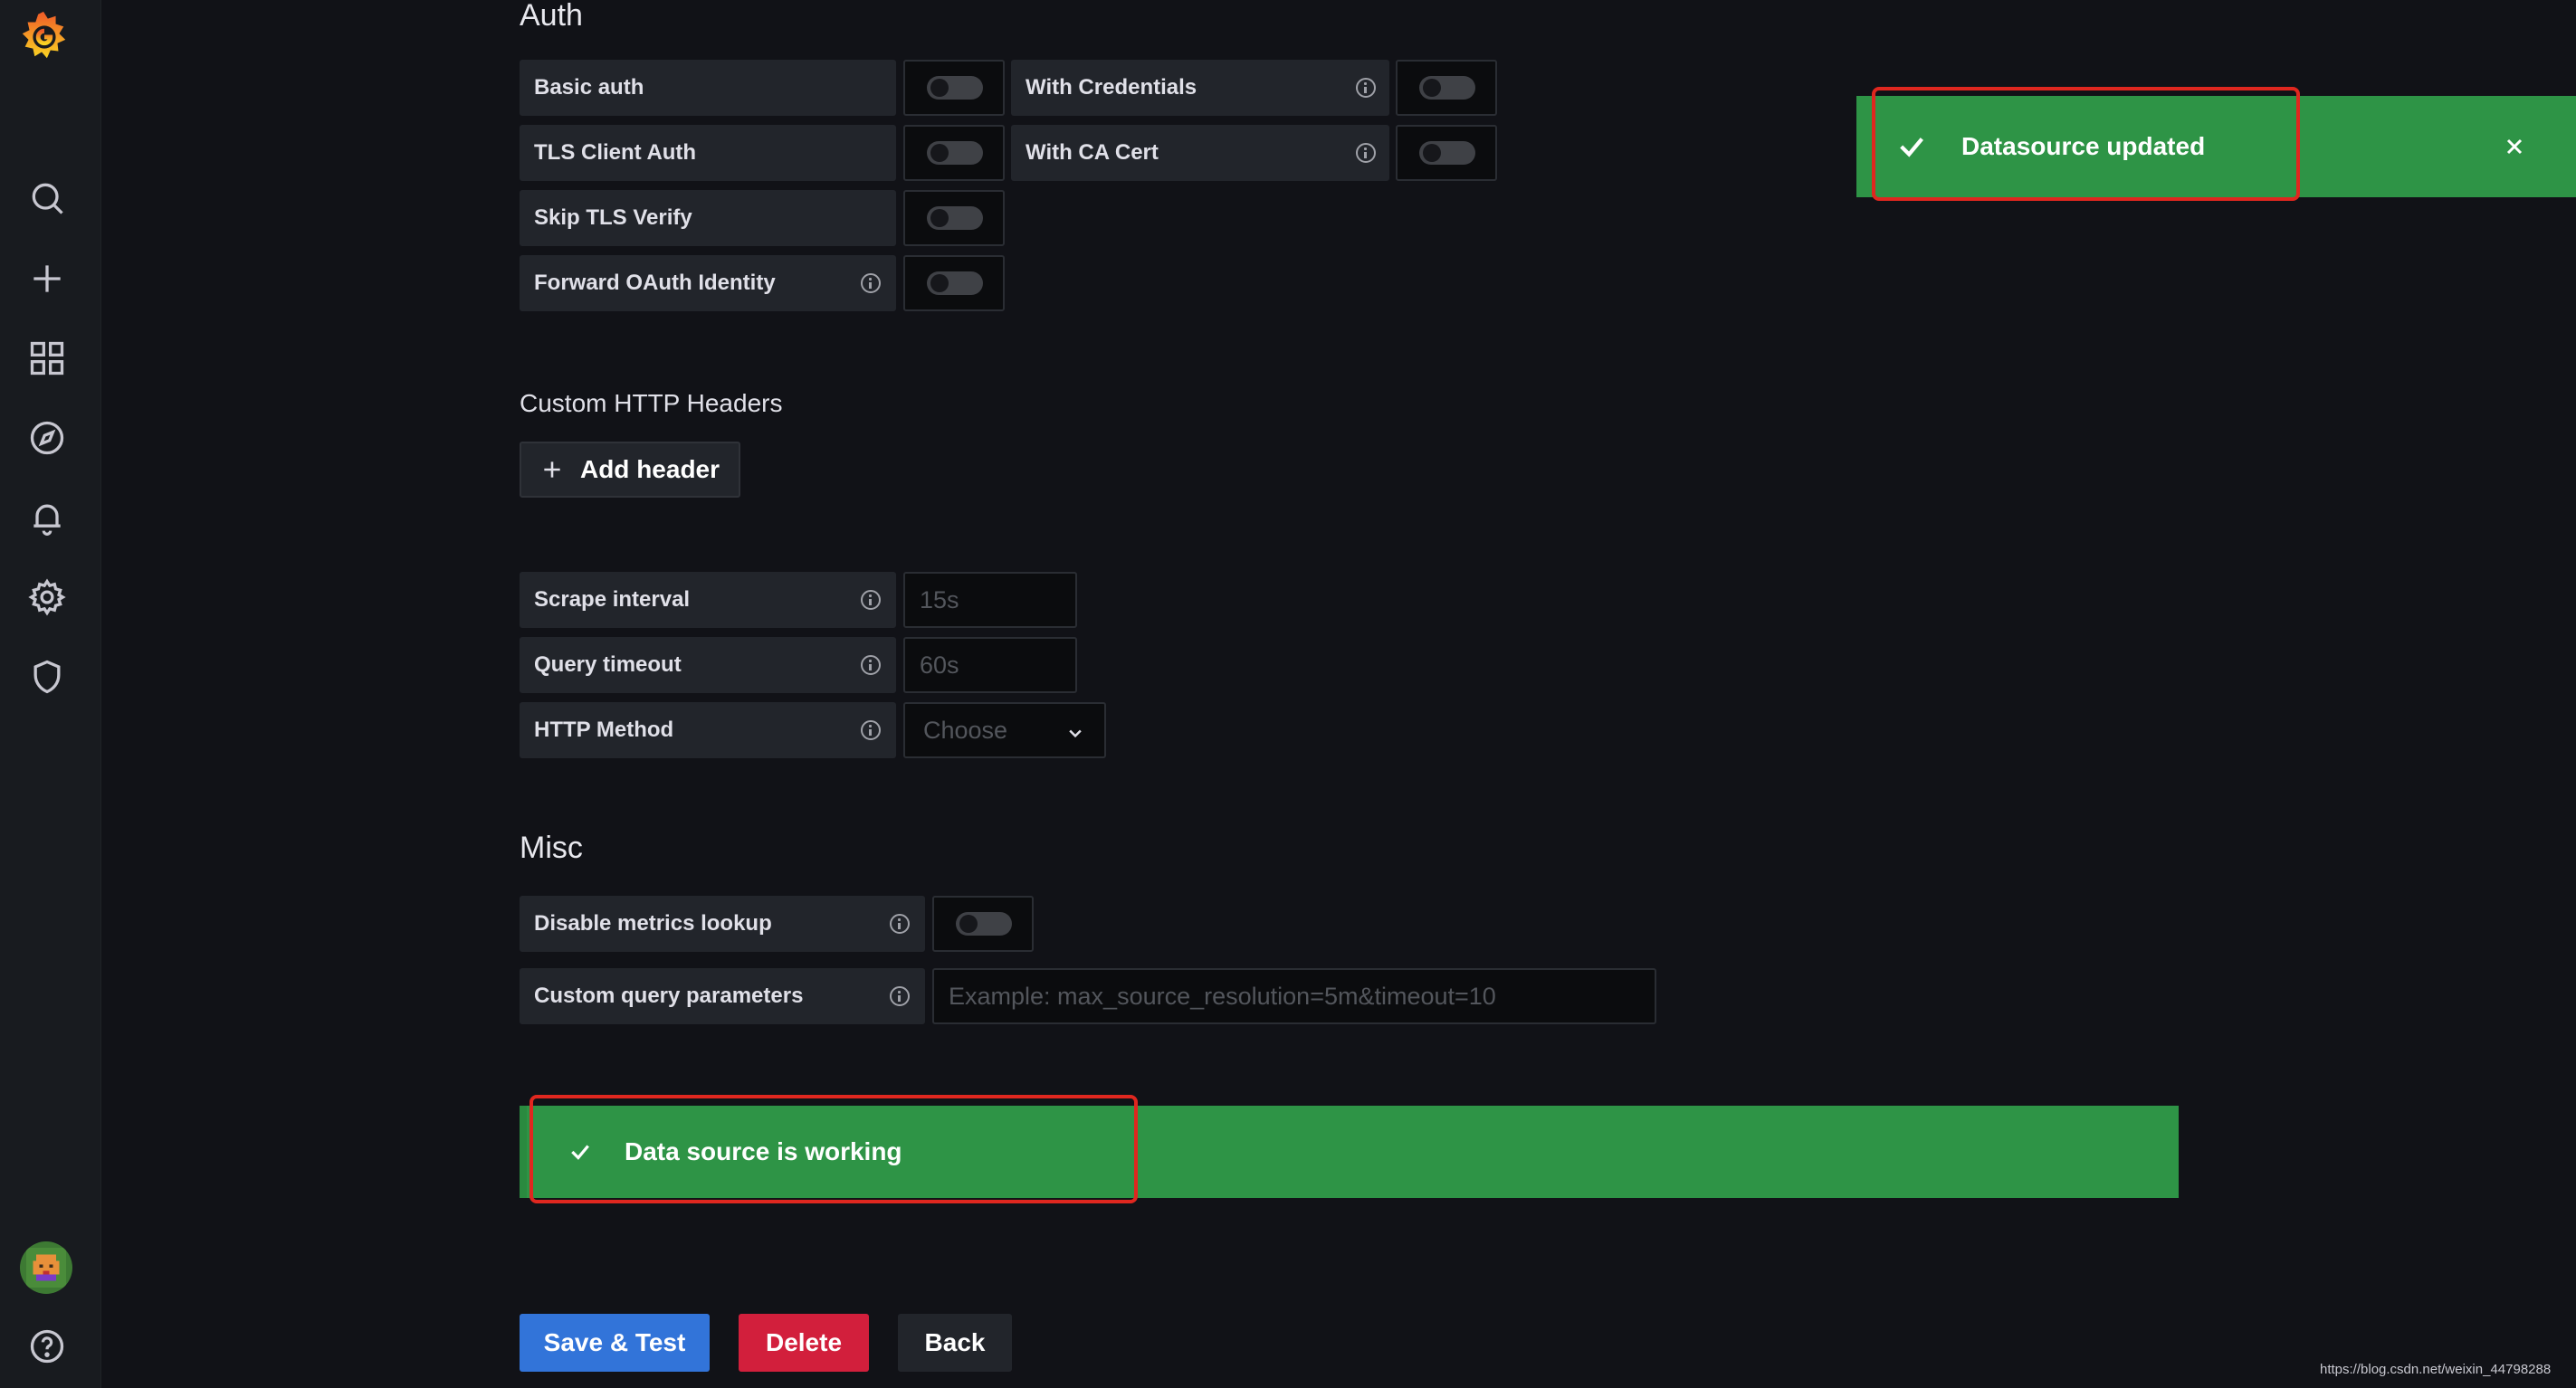 This screenshot has width=2576, height=1388. Describe the element at coordinates (1112, 87) in the screenshot. I see `with-credentials-text: With Credentials` at that location.